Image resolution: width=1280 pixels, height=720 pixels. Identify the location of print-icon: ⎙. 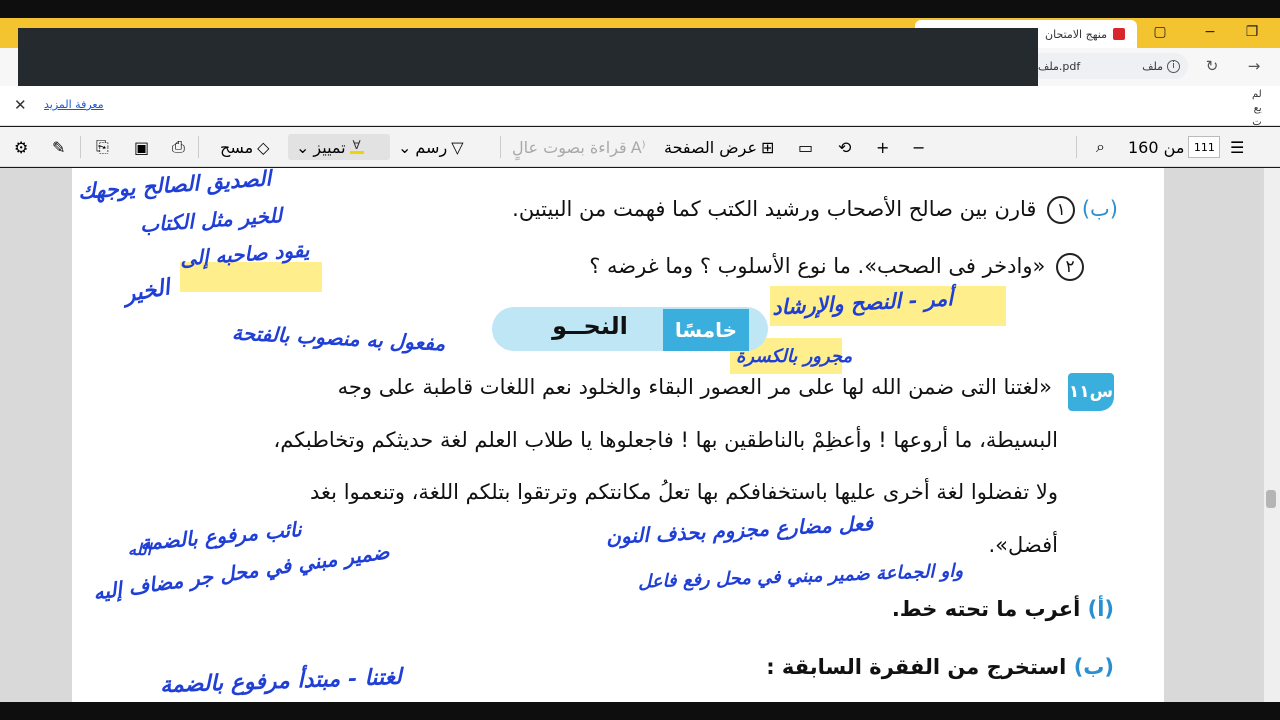
(178, 147).